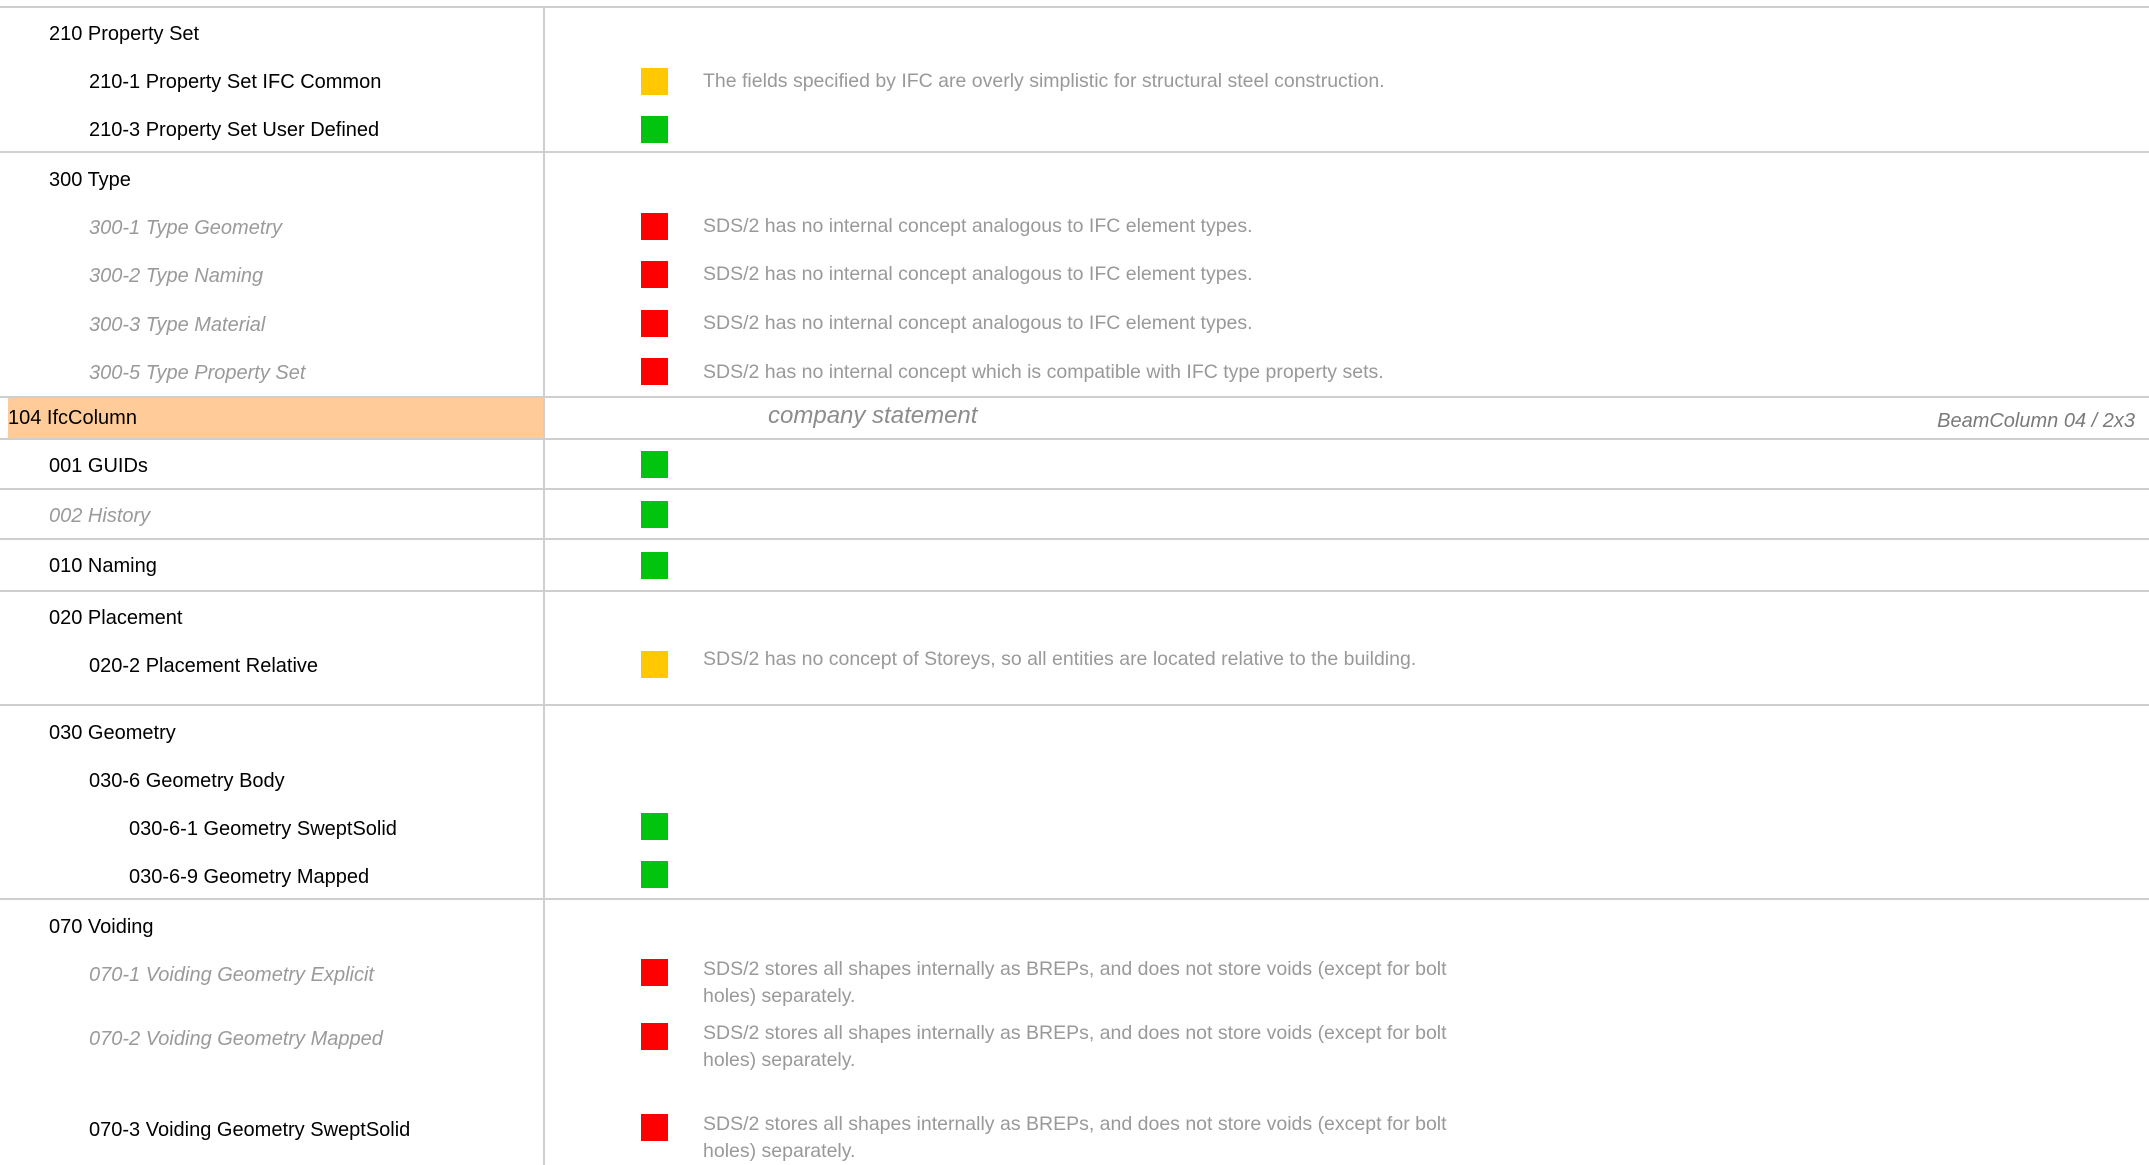 This screenshot has height=1165, width=2149. Describe the element at coordinates (103, 566) in the screenshot. I see `row-label: 010 Naming` at that location.